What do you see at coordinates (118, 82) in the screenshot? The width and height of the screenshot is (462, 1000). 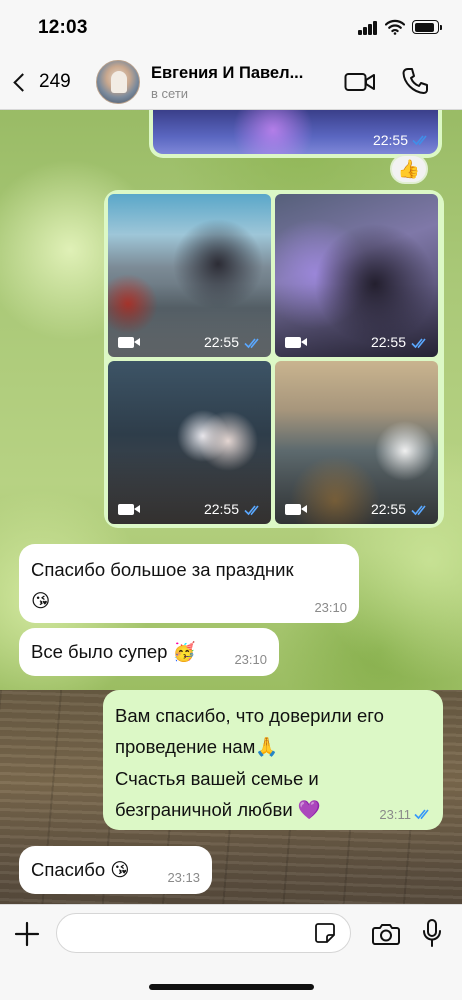 I see `contact-avatar` at bounding box center [118, 82].